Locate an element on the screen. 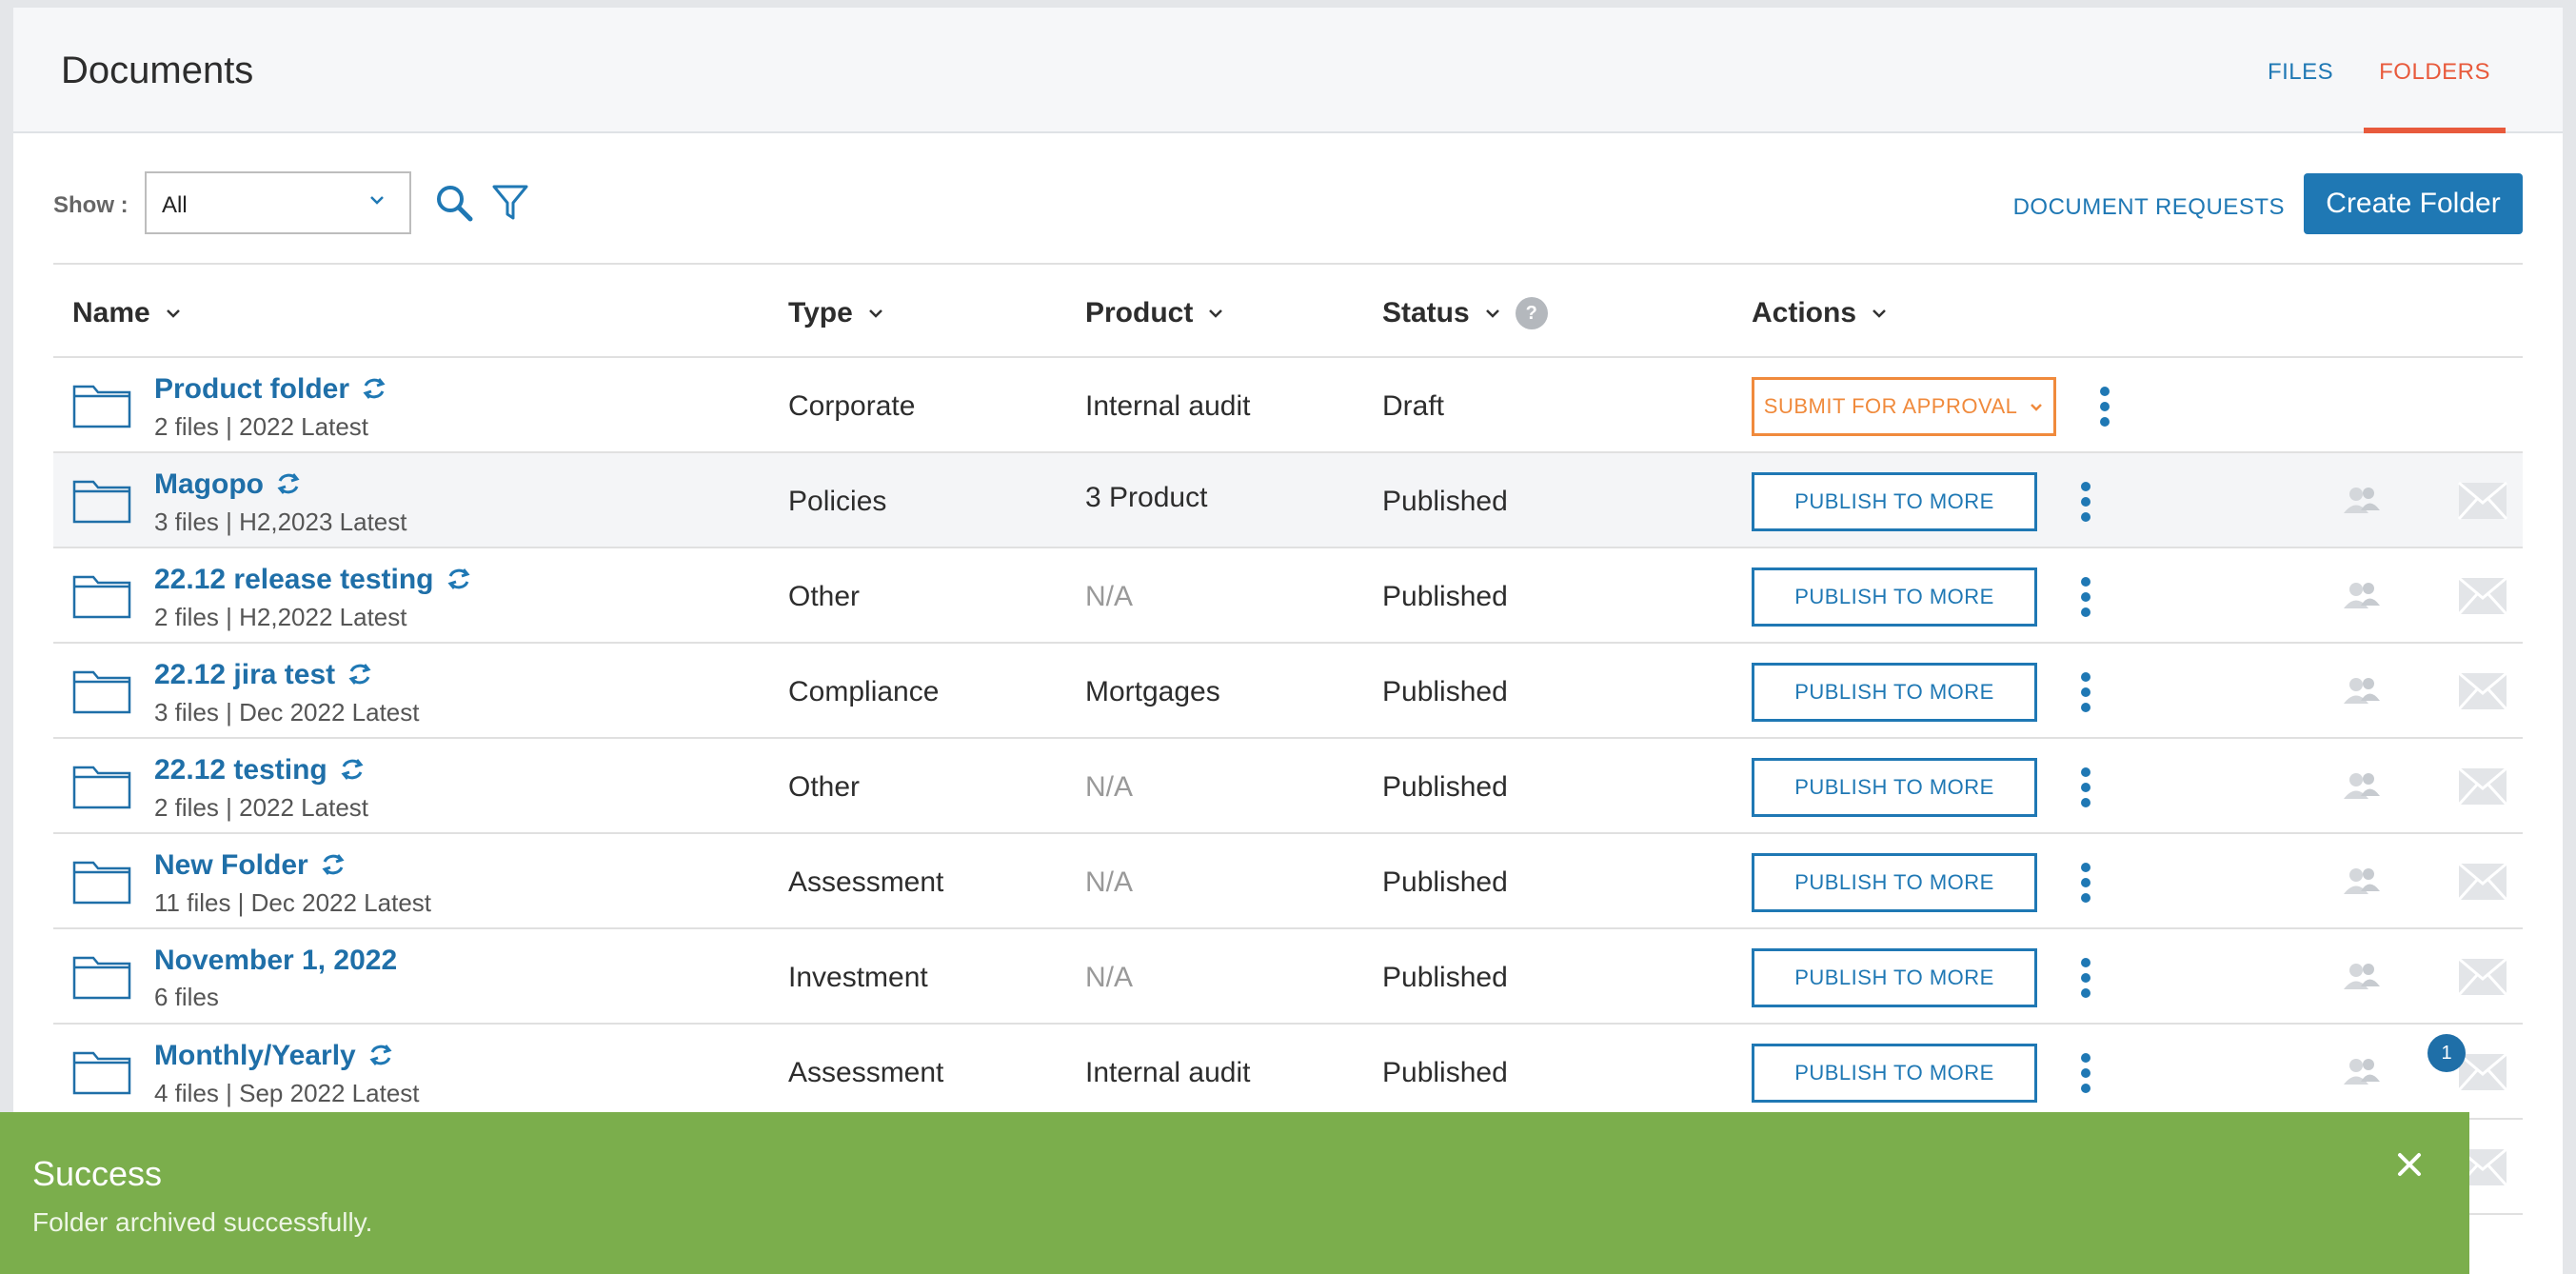  toast-title: Success is located at coordinates (98, 1174).